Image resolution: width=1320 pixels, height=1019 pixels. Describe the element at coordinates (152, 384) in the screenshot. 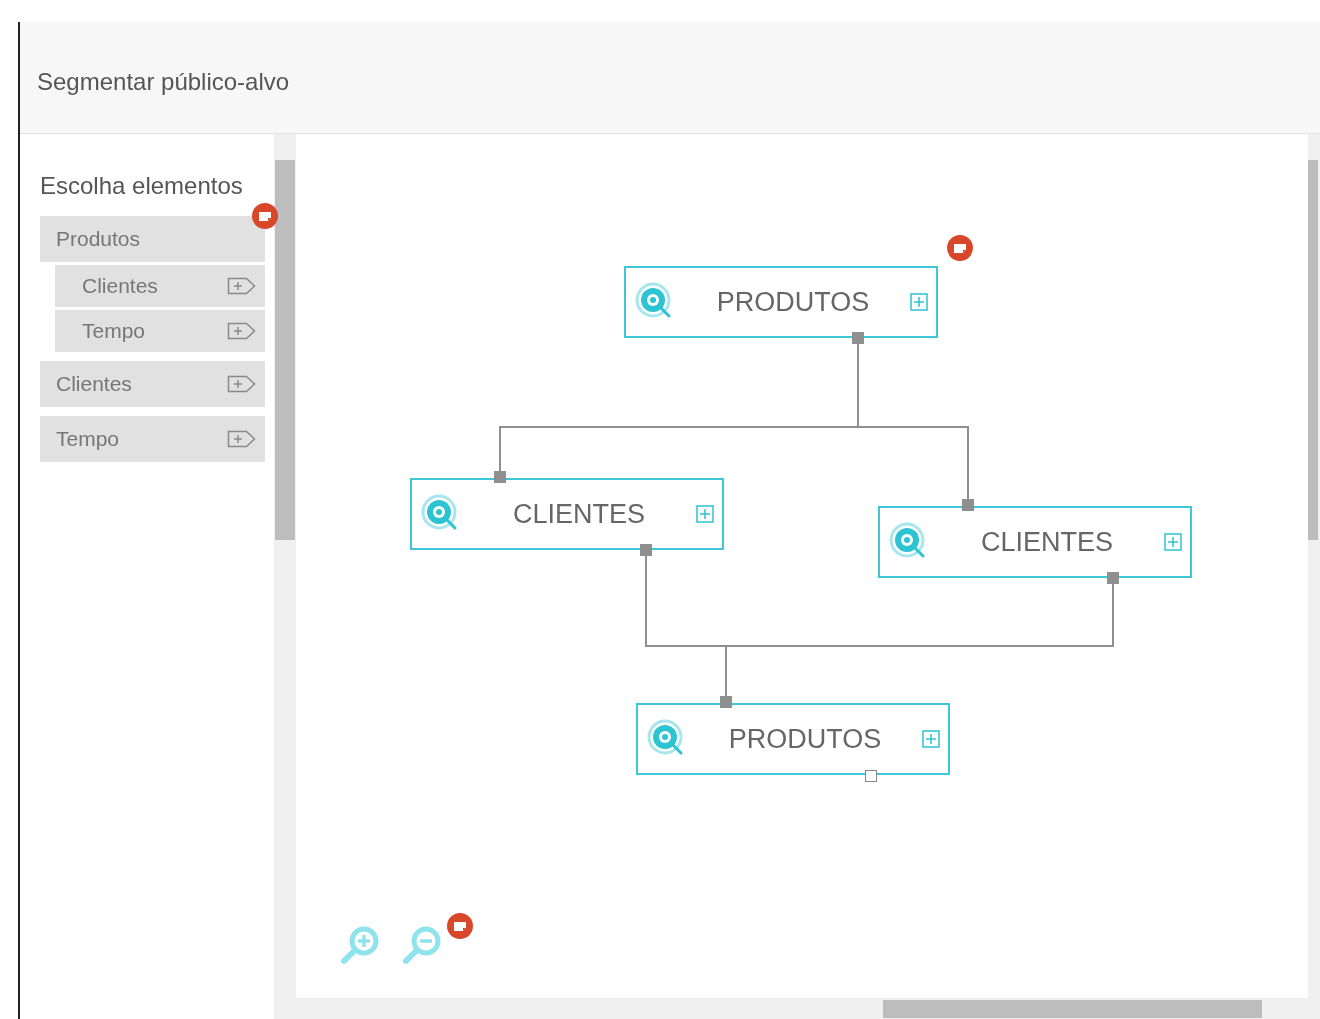

I see `sidebar-item: Clientes` at that location.